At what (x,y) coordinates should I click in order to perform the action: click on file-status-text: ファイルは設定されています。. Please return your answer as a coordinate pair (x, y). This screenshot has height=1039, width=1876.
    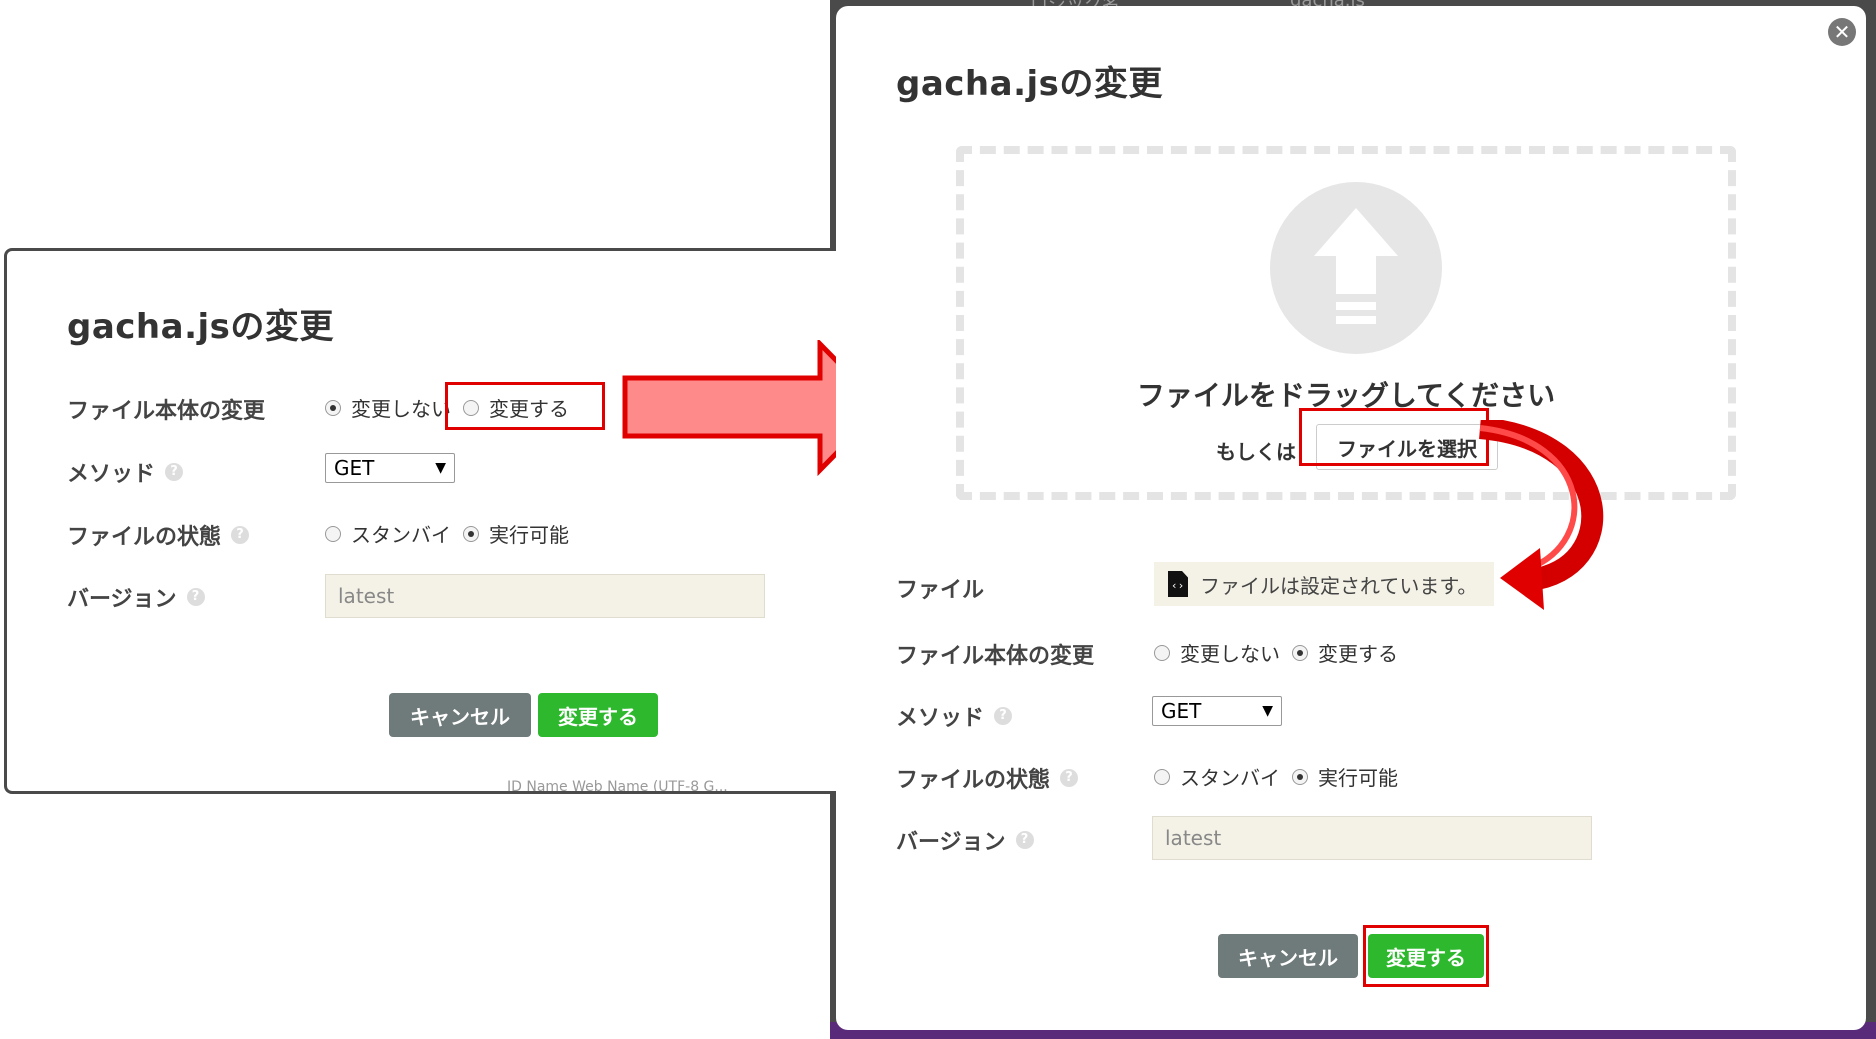
    Looking at the image, I should click on (1339, 585).